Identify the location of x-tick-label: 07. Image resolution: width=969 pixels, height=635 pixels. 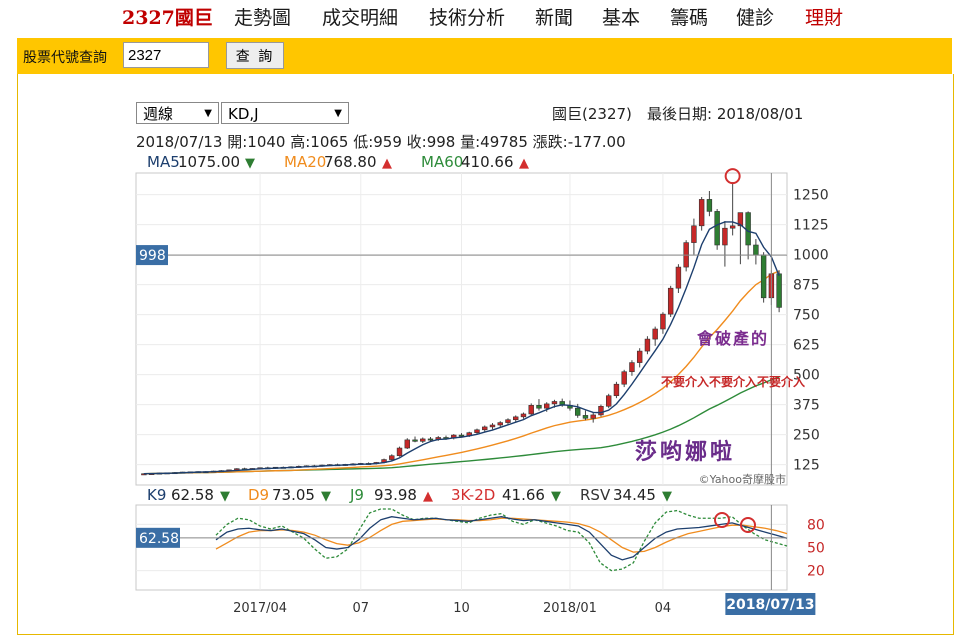
(361, 608).